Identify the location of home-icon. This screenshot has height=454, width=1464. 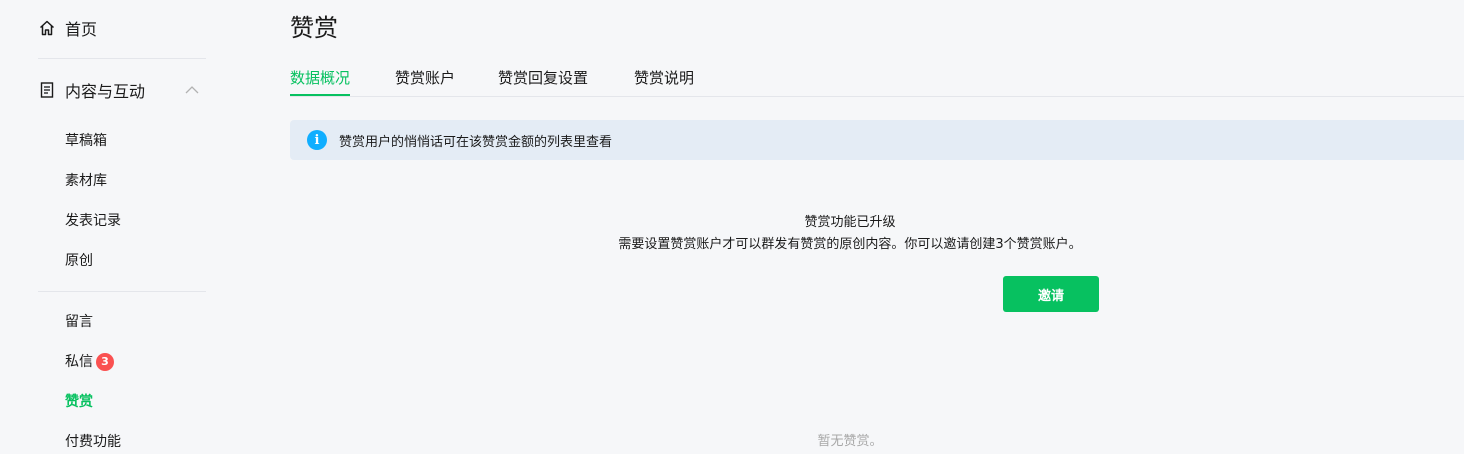
(47, 28).